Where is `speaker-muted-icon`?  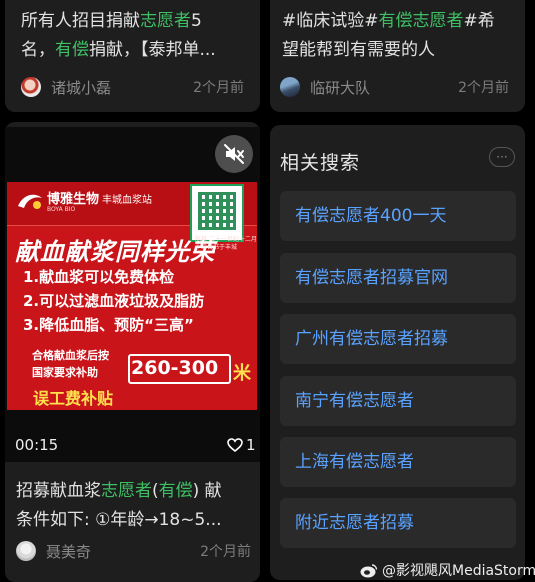
speaker-muted-icon is located at coordinates (234, 154).